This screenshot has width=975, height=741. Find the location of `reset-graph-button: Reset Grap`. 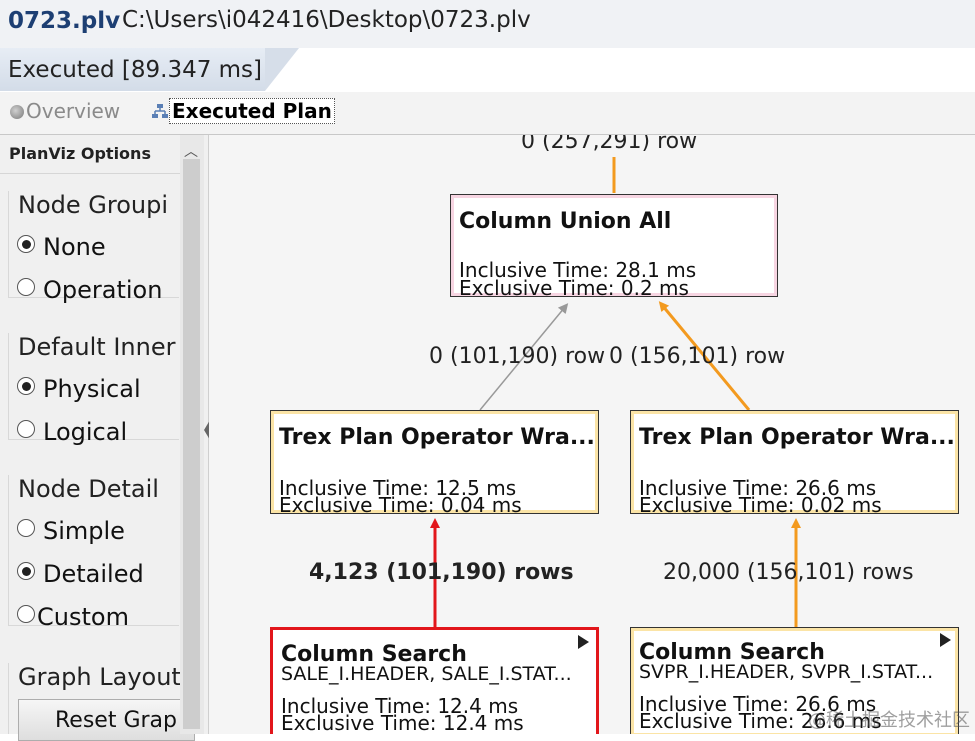

reset-graph-button: Reset Grap is located at coordinates (106, 720).